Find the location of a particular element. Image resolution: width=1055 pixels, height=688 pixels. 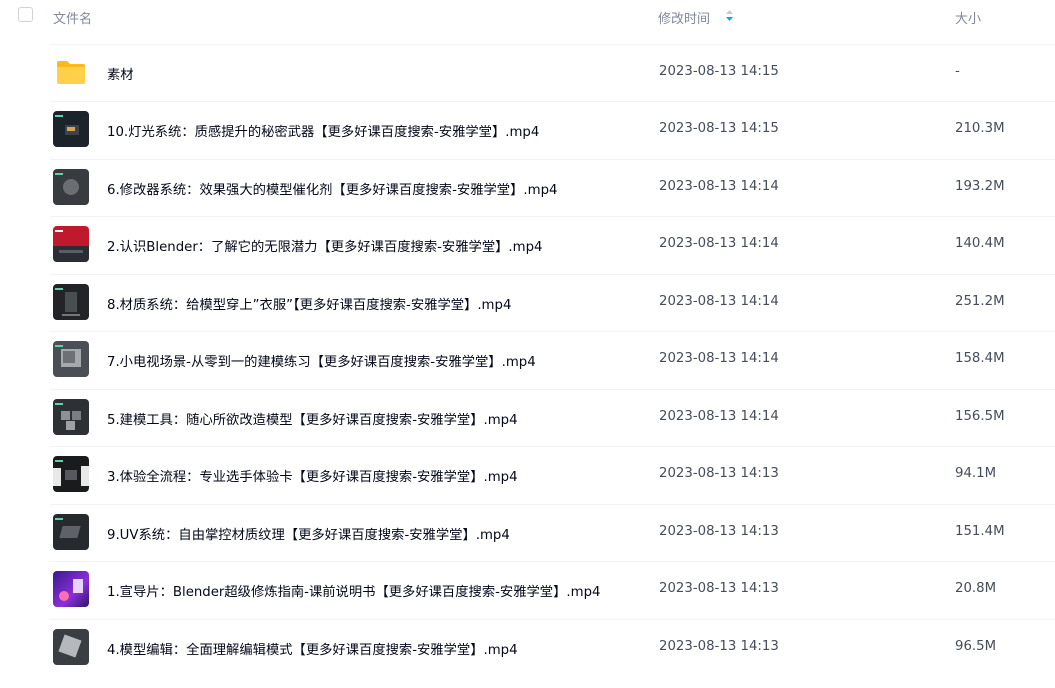

file-size: 151.4M is located at coordinates (980, 531).